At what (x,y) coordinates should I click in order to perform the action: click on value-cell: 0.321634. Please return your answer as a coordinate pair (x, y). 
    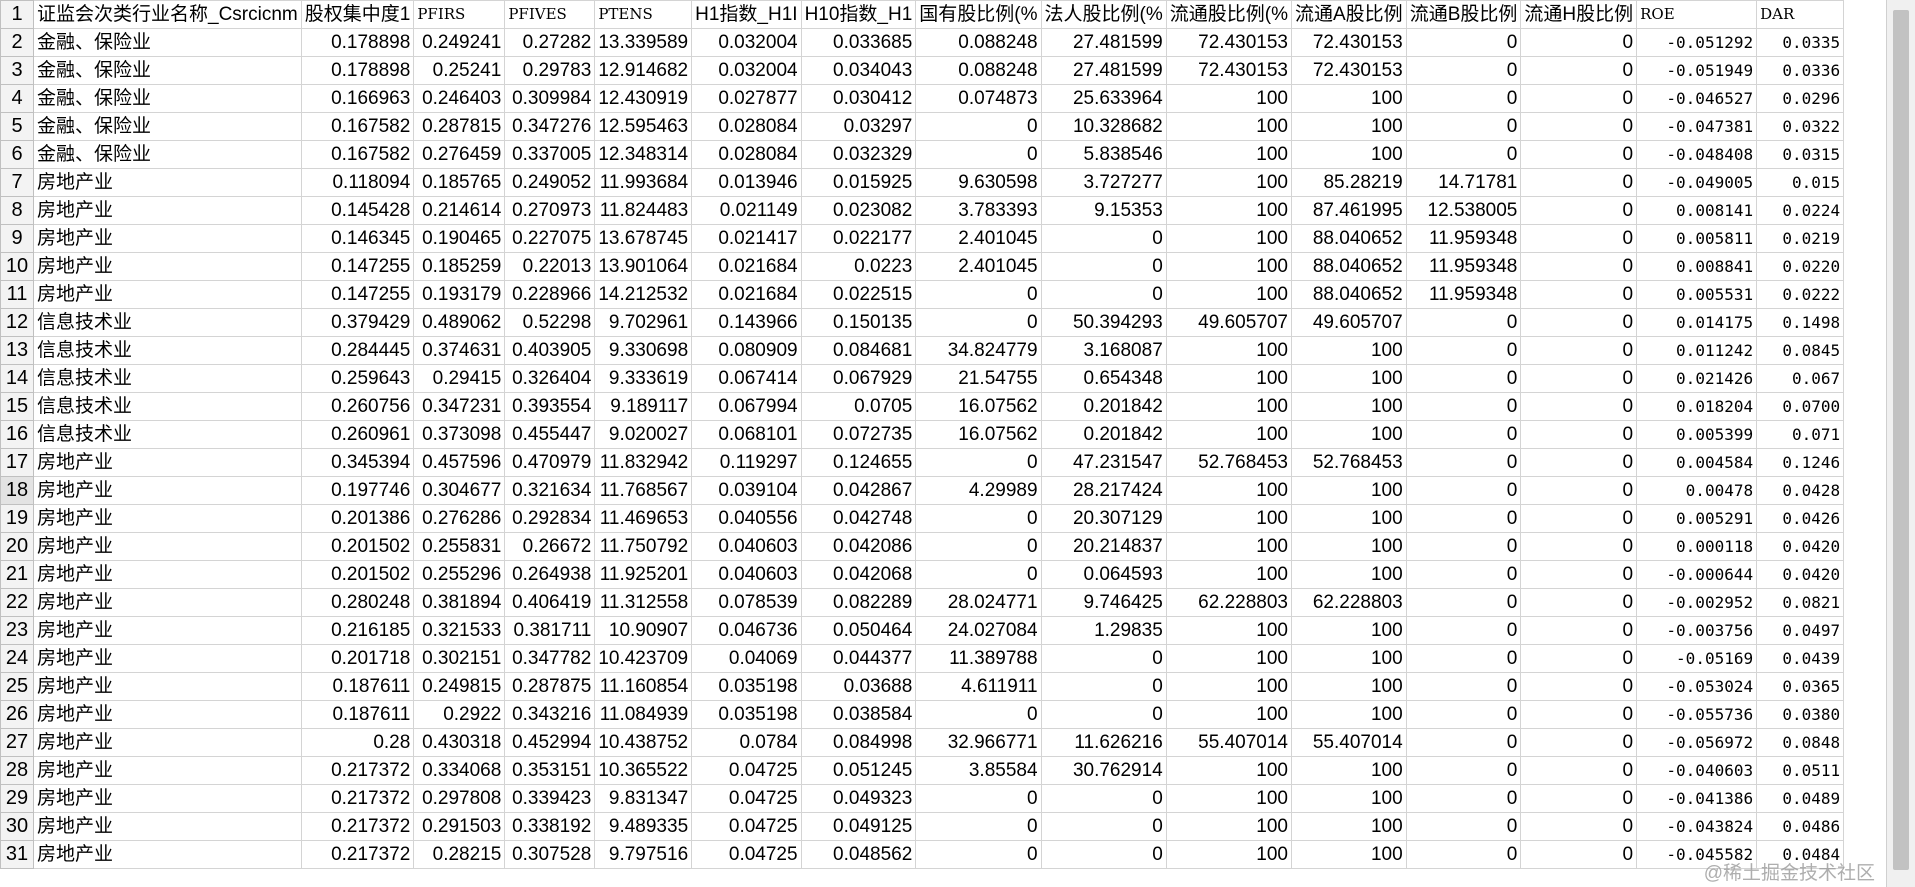
    Looking at the image, I should click on (550, 490).